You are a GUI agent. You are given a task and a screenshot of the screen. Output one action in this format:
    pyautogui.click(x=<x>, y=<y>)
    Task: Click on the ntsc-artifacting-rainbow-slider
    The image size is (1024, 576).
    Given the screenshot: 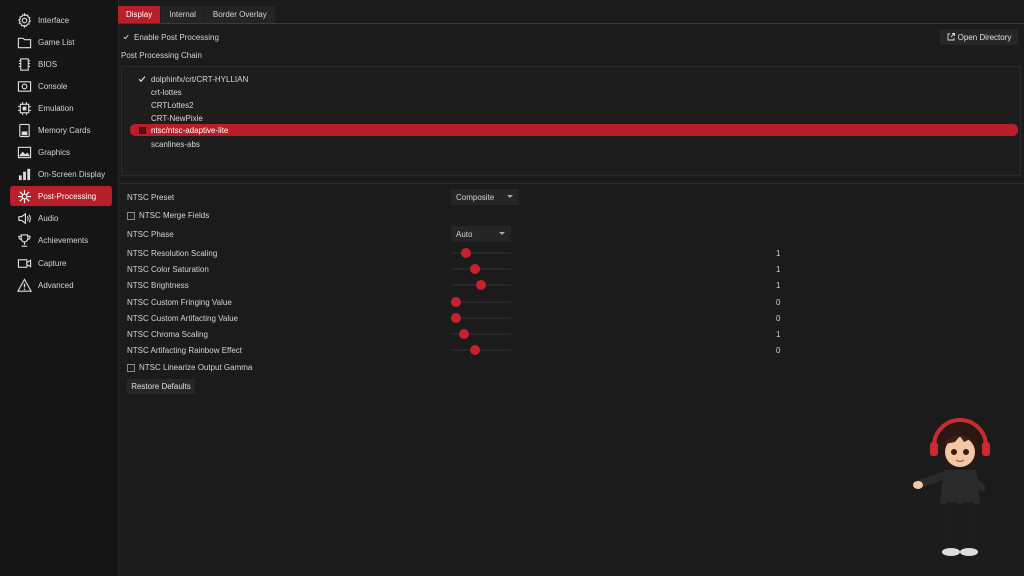 What is the action you would take?
    pyautogui.click(x=481, y=350)
    